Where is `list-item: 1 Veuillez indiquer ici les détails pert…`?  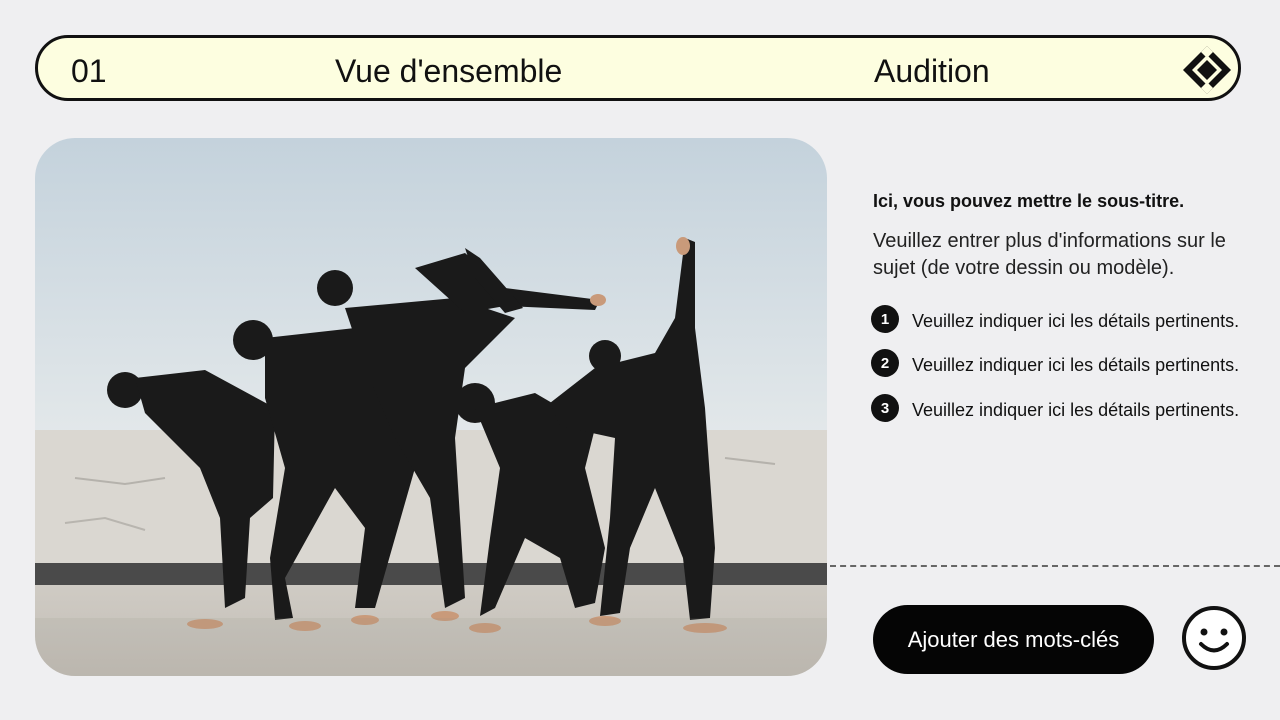 list-item: 1 Veuillez indiquer ici les détails pert… is located at coordinates (1075, 319).